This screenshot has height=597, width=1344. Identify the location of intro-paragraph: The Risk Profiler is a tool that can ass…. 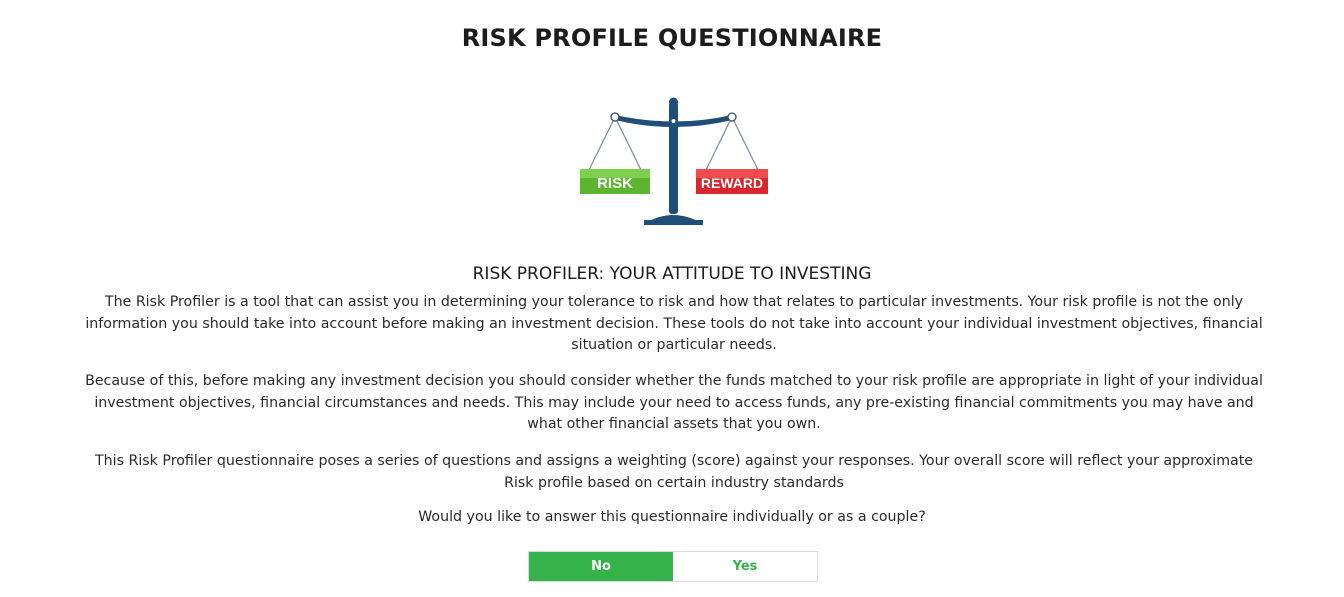
(674, 323).